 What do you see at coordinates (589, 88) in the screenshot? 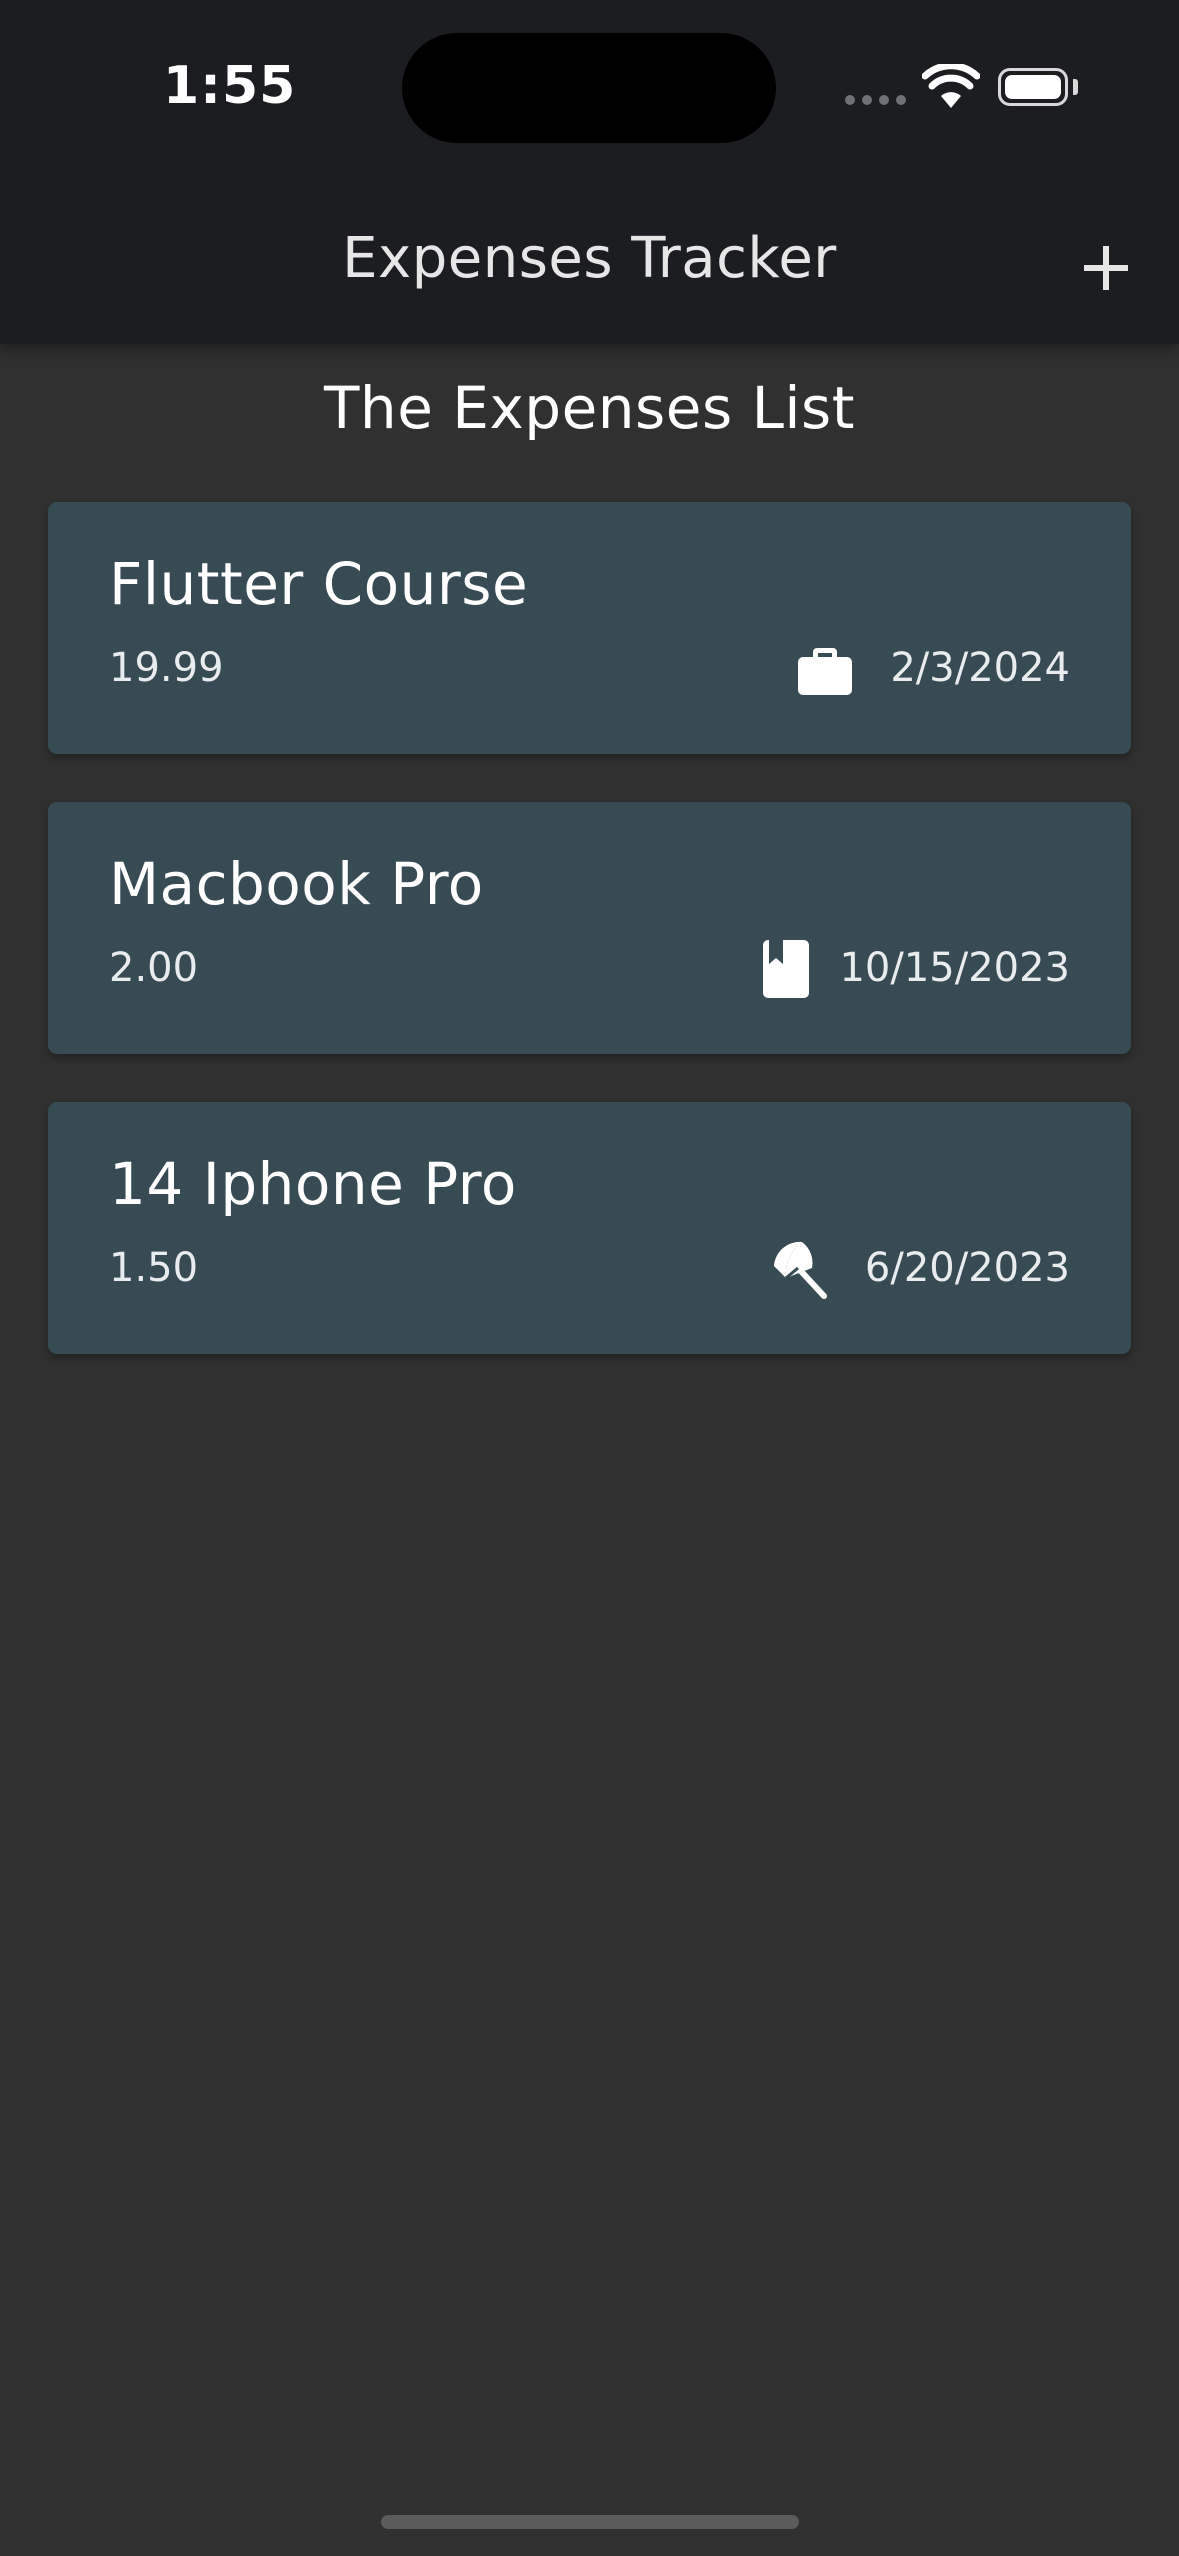
I see `dynamic-island` at bounding box center [589, 88].